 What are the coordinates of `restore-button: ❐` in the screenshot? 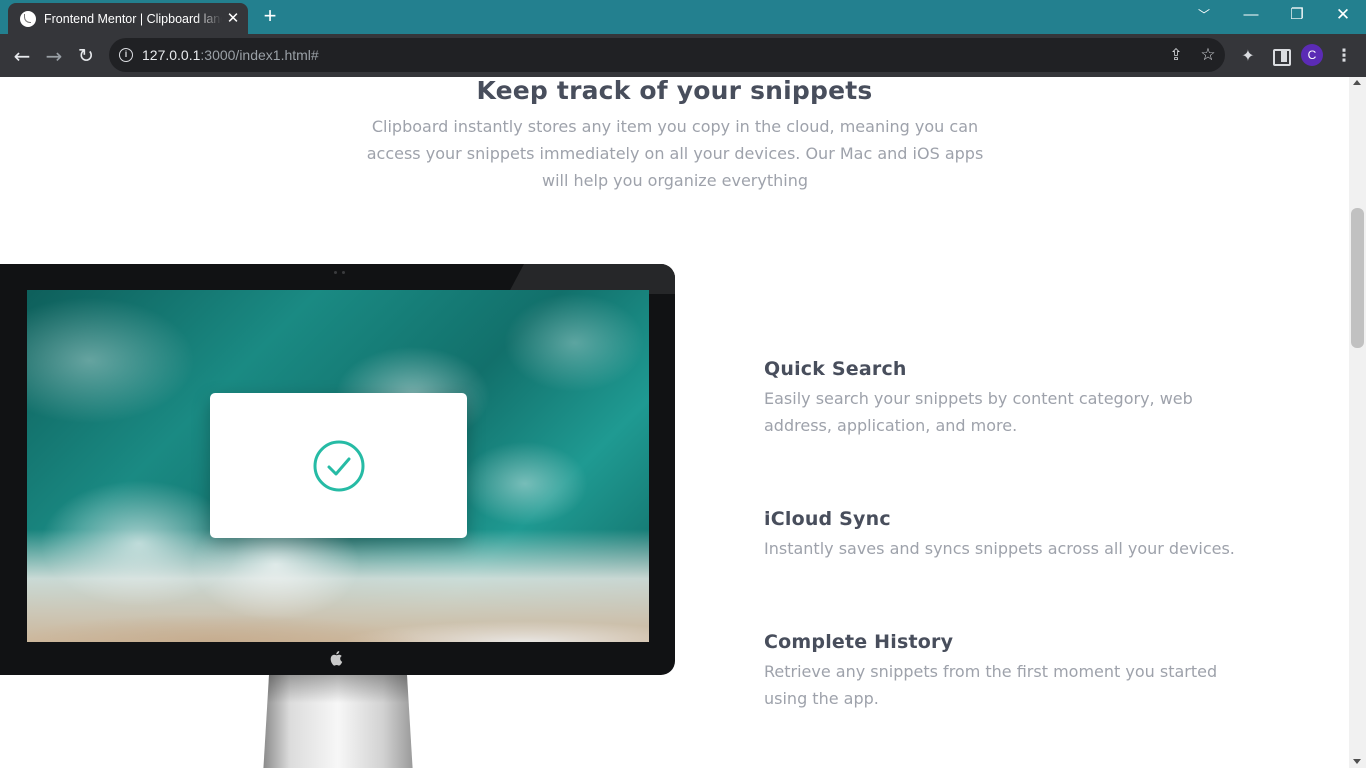 It's located at (1297, 15).